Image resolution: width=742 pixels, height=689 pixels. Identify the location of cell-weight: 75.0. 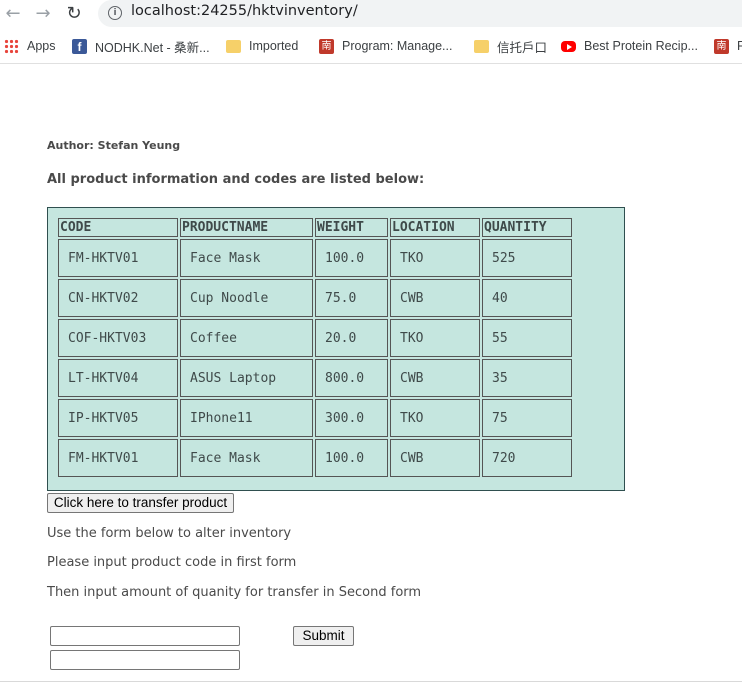
(351, 298).